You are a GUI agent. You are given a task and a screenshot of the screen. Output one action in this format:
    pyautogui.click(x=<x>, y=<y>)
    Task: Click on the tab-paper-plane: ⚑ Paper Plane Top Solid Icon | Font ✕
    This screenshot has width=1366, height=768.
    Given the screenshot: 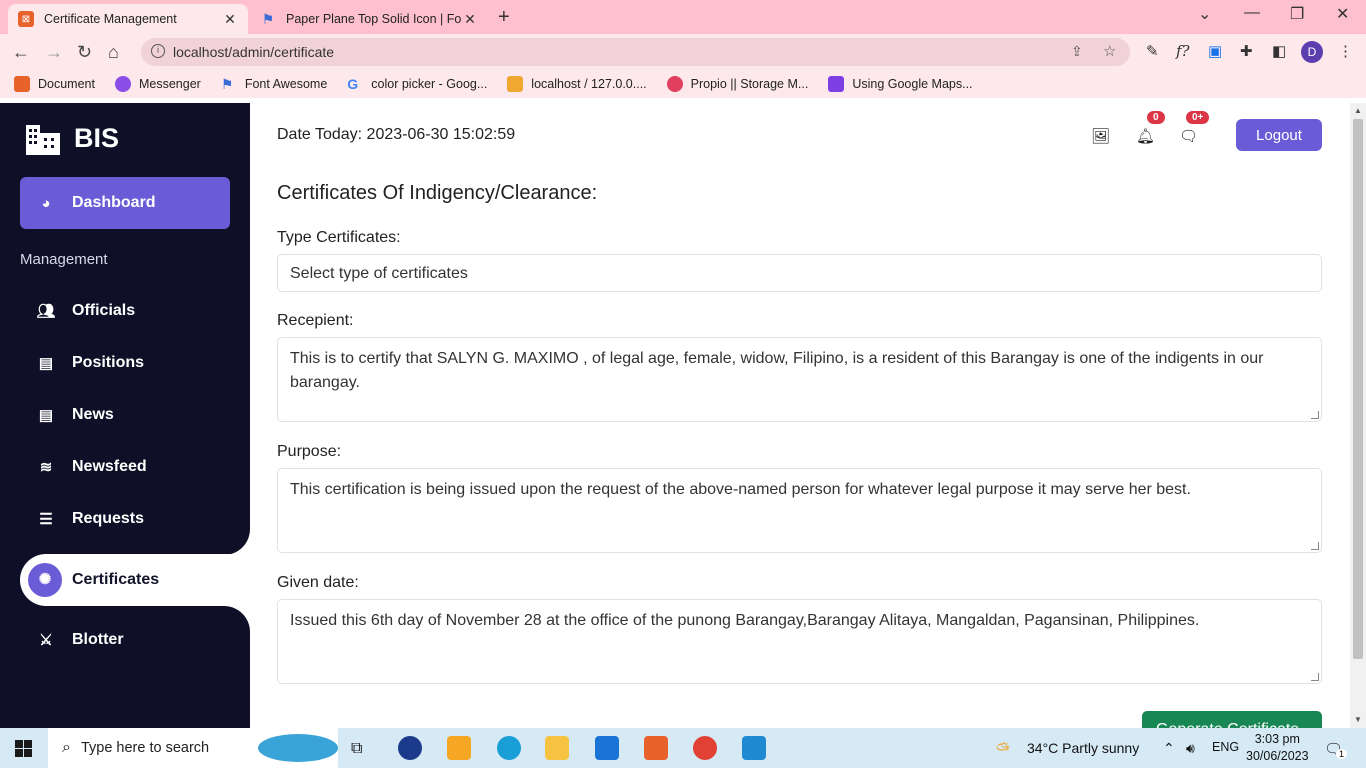 What is the action you would take?
    pyautogui.click(x=369, y=19)
    